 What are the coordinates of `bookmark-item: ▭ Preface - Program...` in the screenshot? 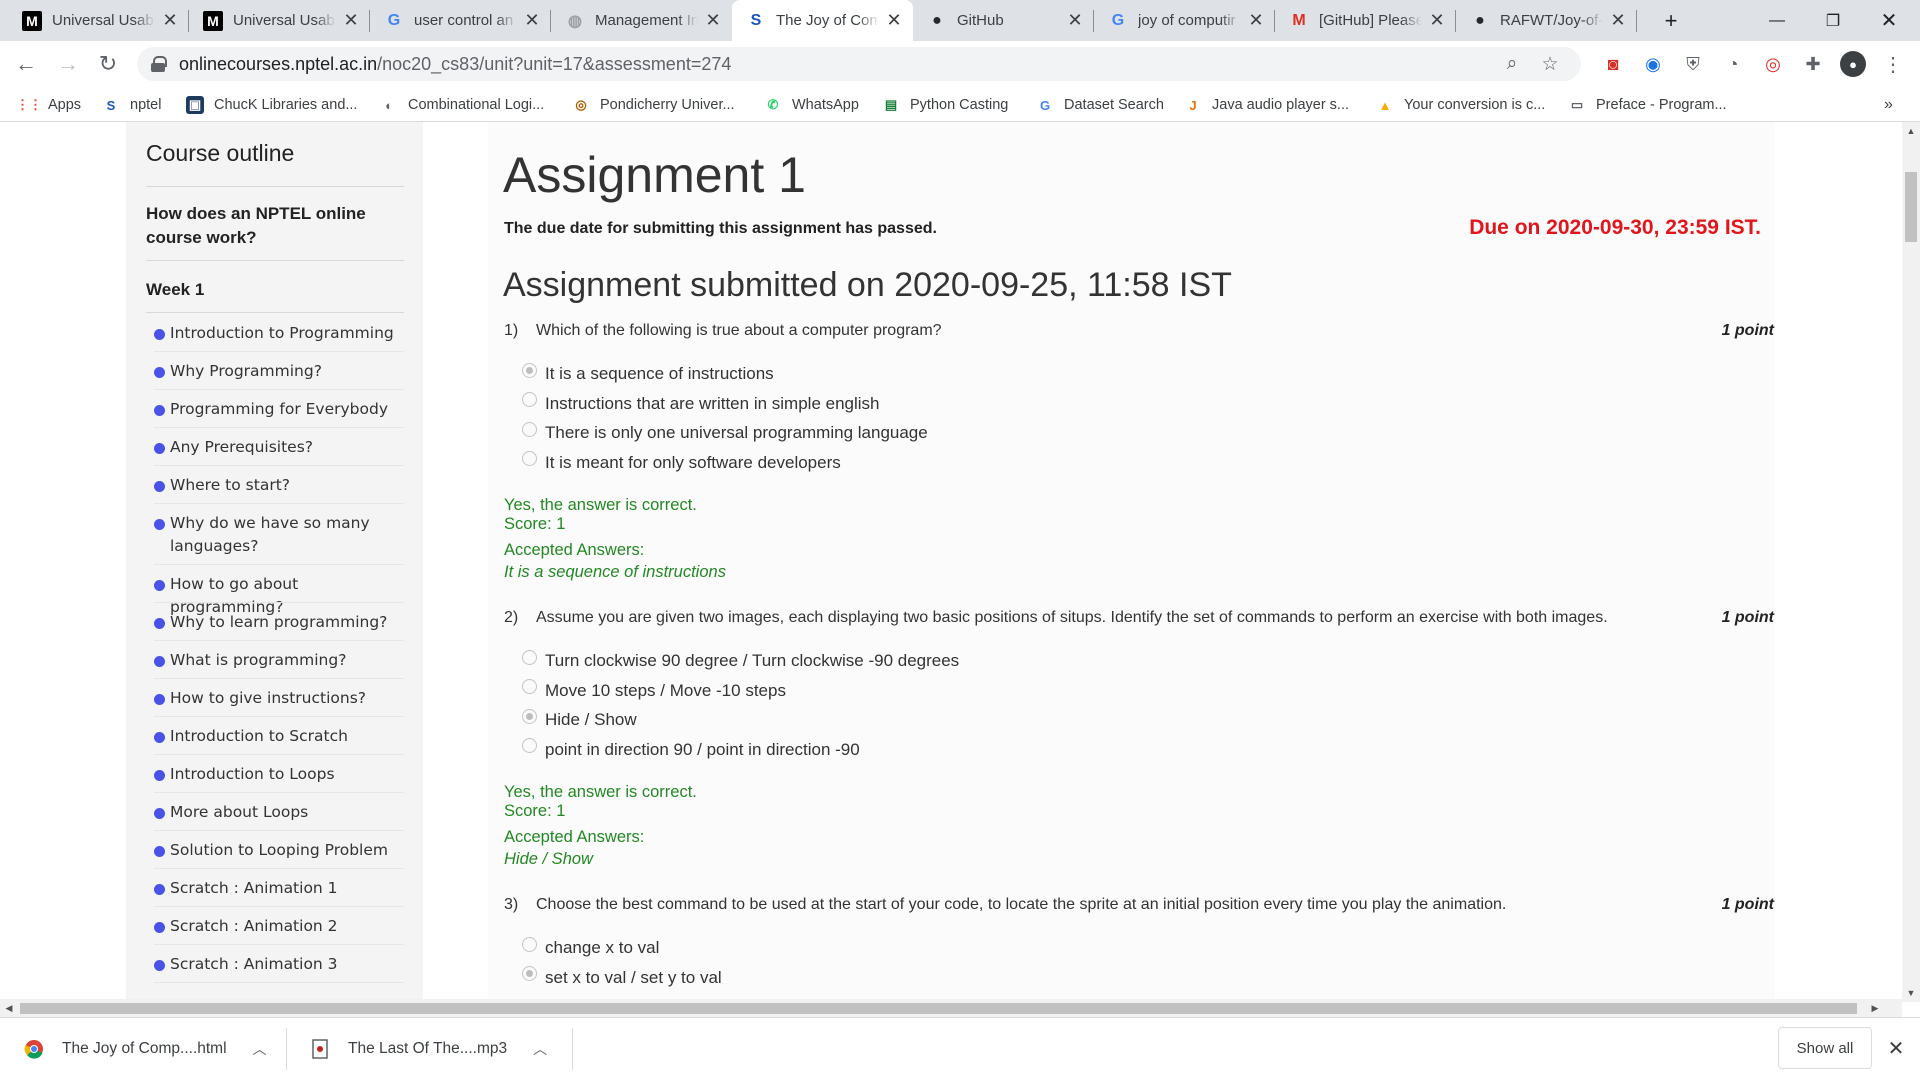 It's located at (1647, 105).